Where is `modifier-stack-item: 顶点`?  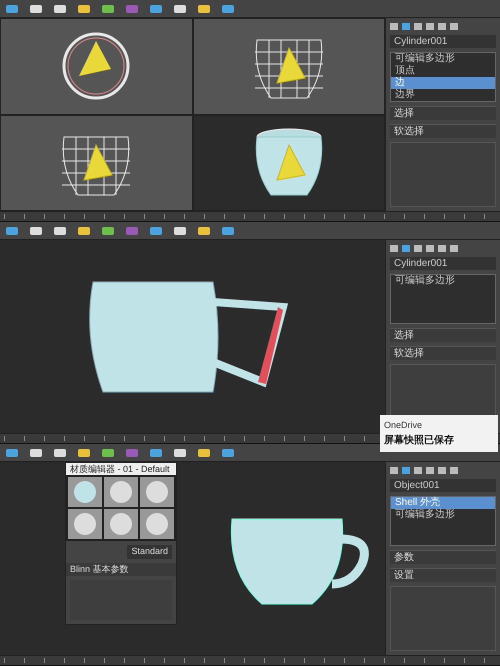
modifier-stack-item: 顶点 is located at coordinates (443, 71).